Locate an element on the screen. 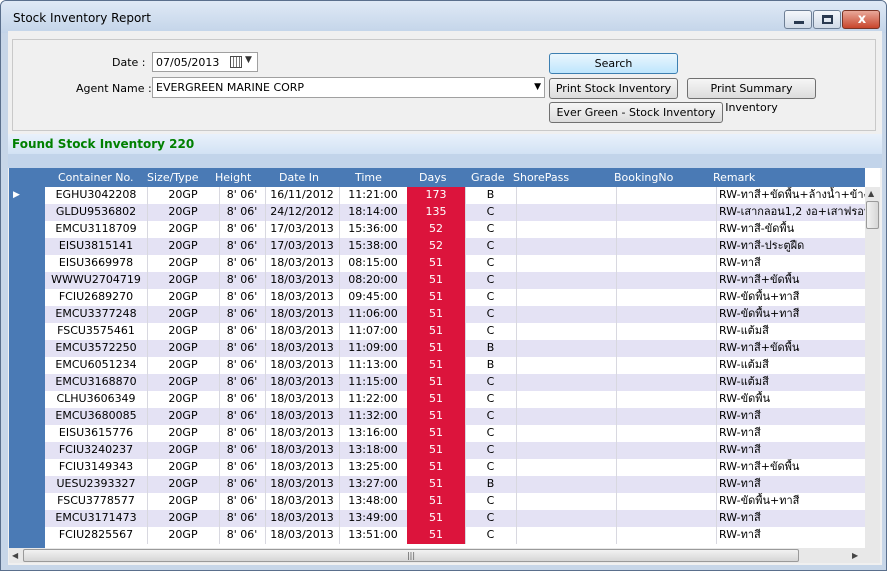 This screenshot has height=571, width=887. date-in-cell: 24/12/2012 is located at coordinates (302, 212).